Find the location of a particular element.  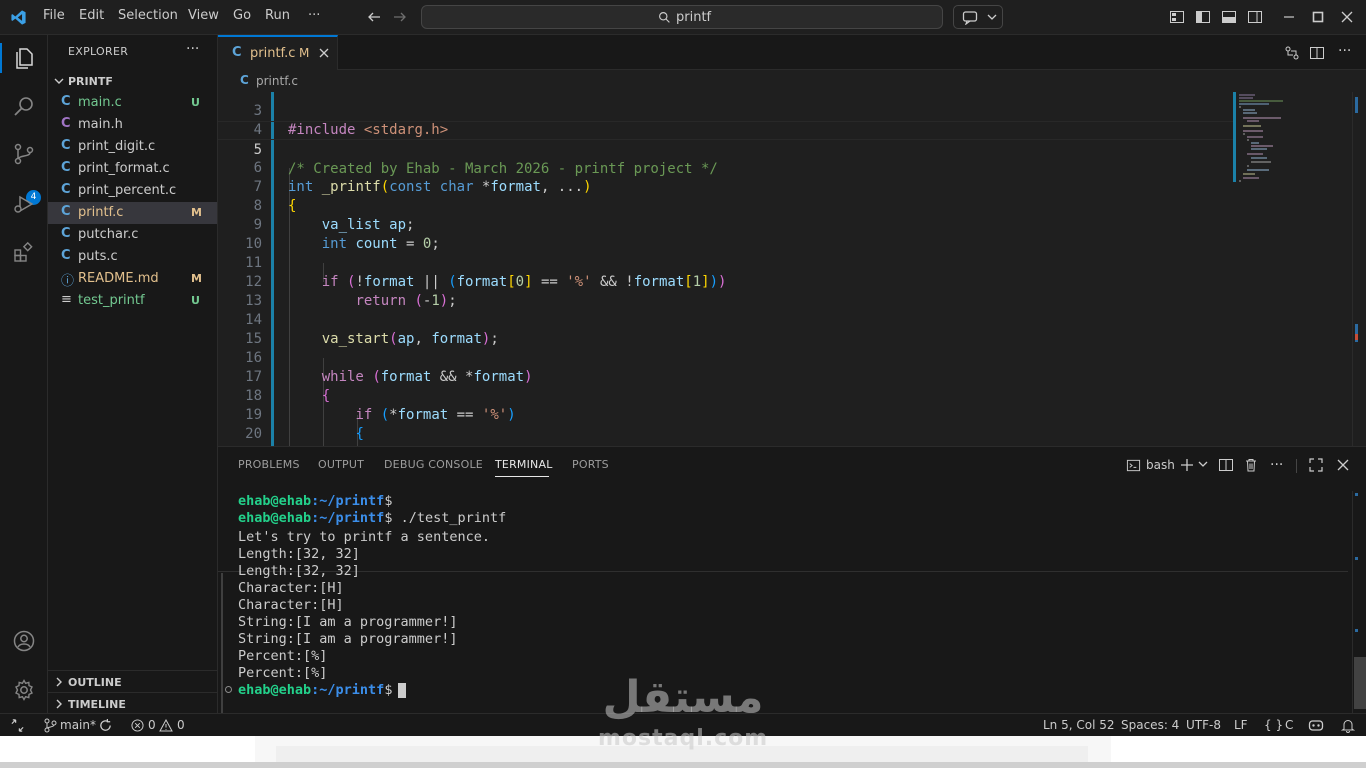

minimize-icon is located at coordinates (1289, 17).